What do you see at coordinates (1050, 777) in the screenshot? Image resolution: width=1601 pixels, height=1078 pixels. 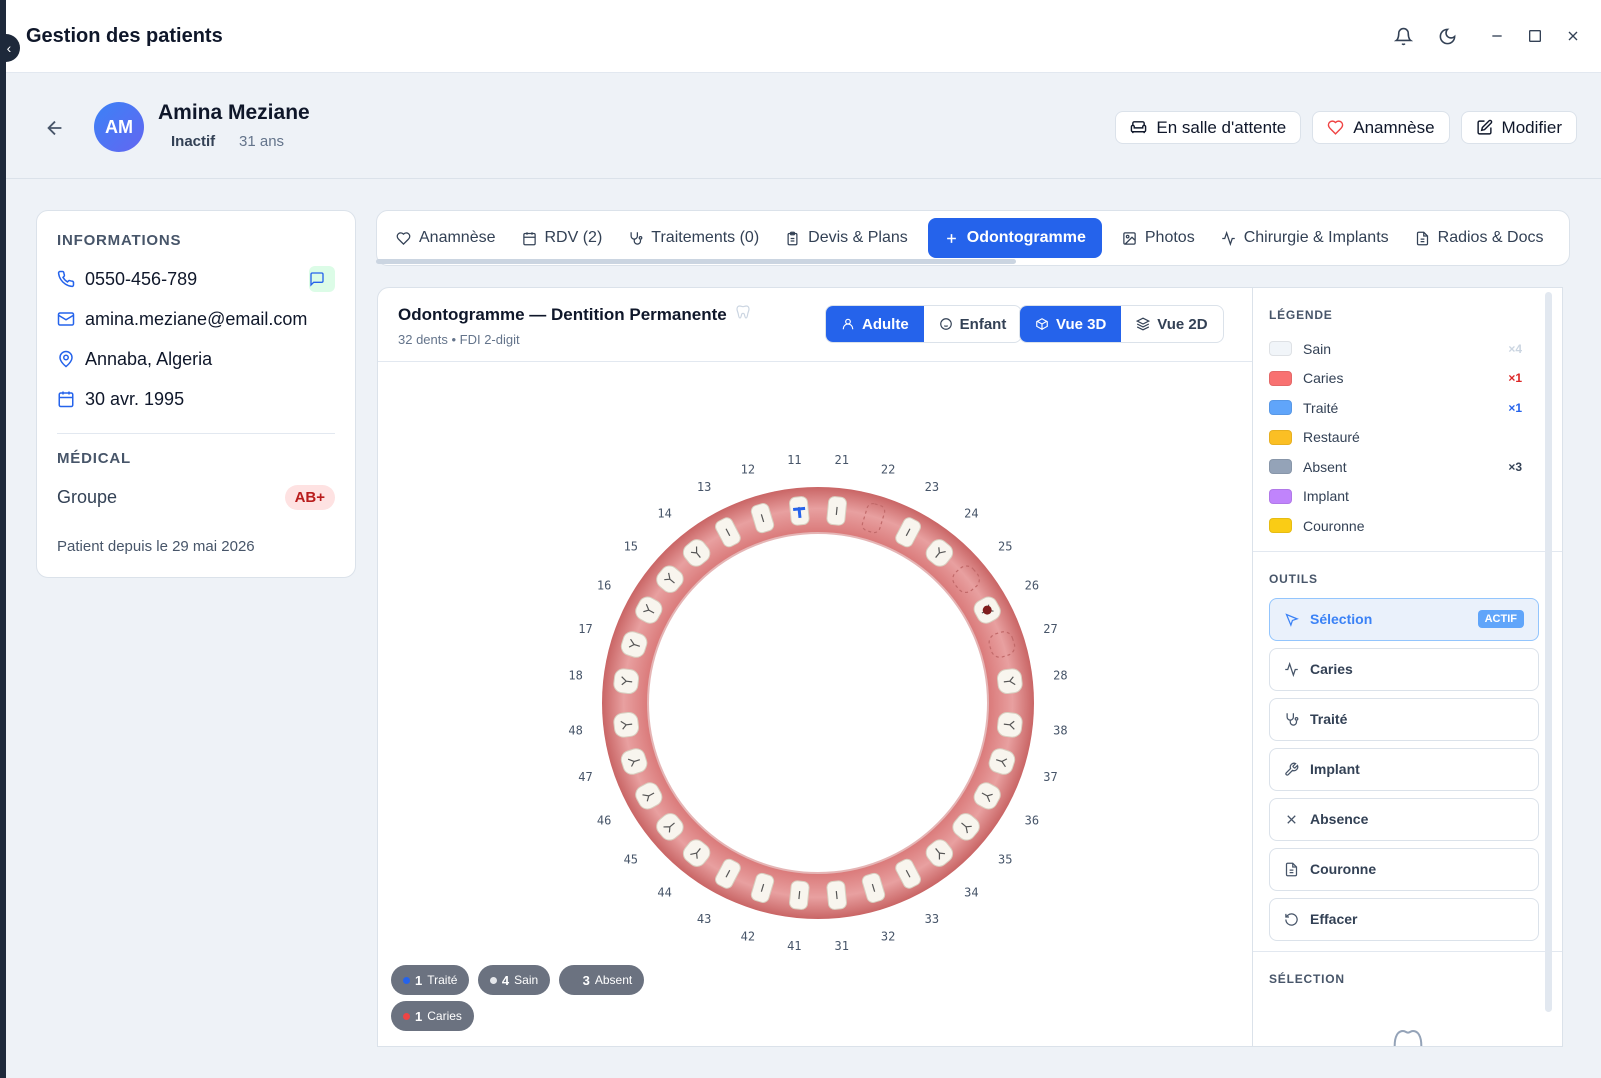 I see `tooth-number-label: 37` at bounding box center [1050, 777].